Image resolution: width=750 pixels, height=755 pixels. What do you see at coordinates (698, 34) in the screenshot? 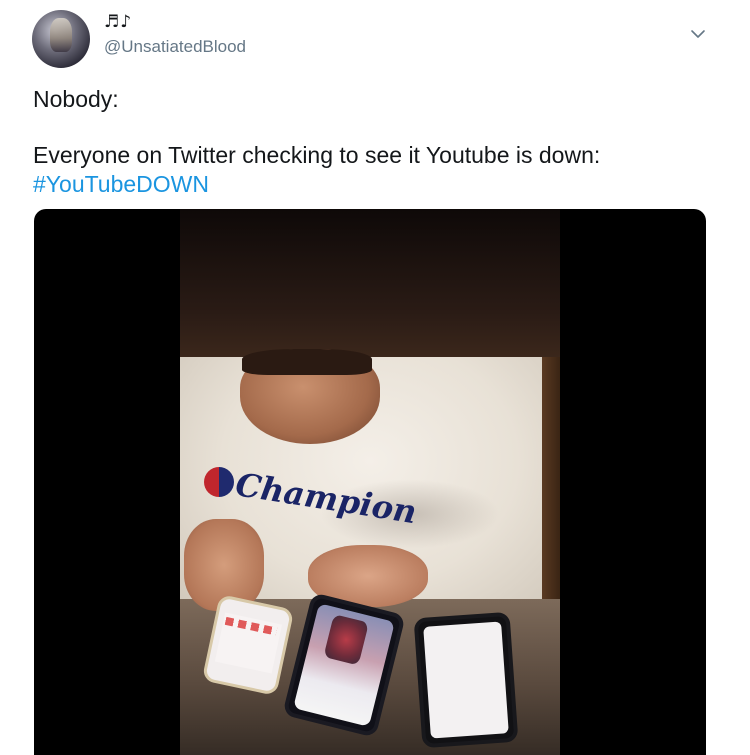
I see `chevron-down-icon` at bounding box center [698, 34].